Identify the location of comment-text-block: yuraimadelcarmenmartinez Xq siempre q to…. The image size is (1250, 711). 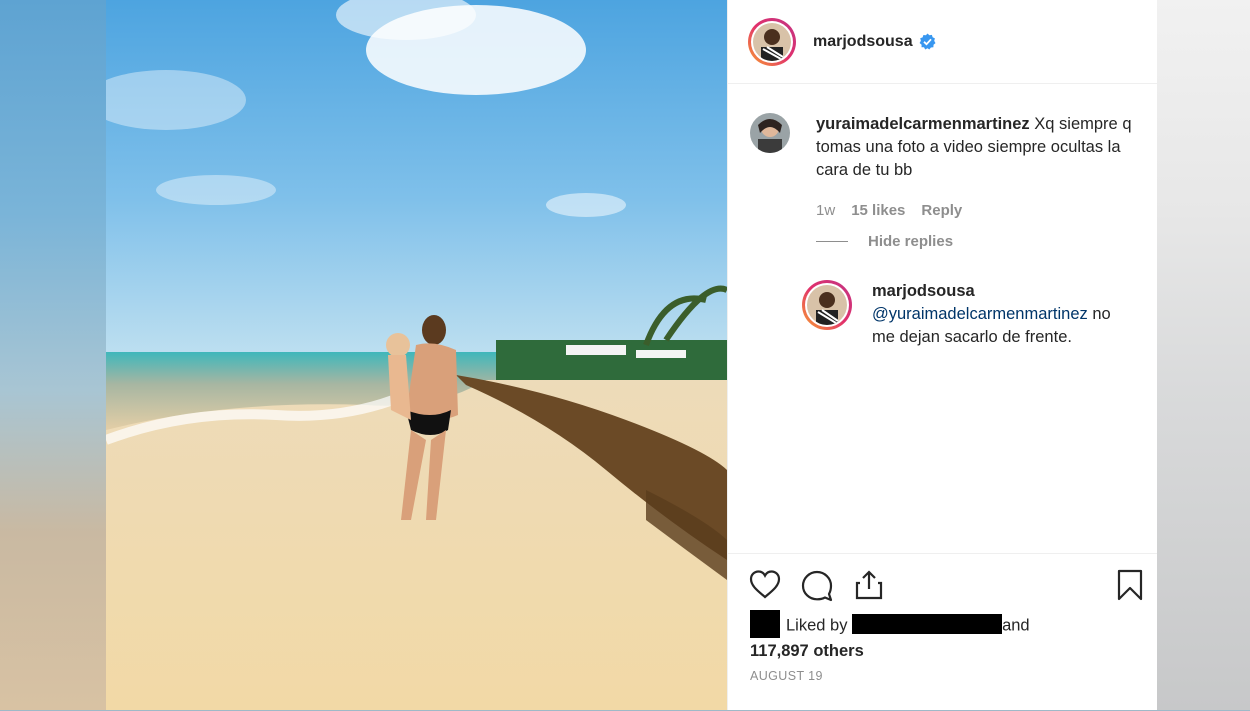
(978, 147).